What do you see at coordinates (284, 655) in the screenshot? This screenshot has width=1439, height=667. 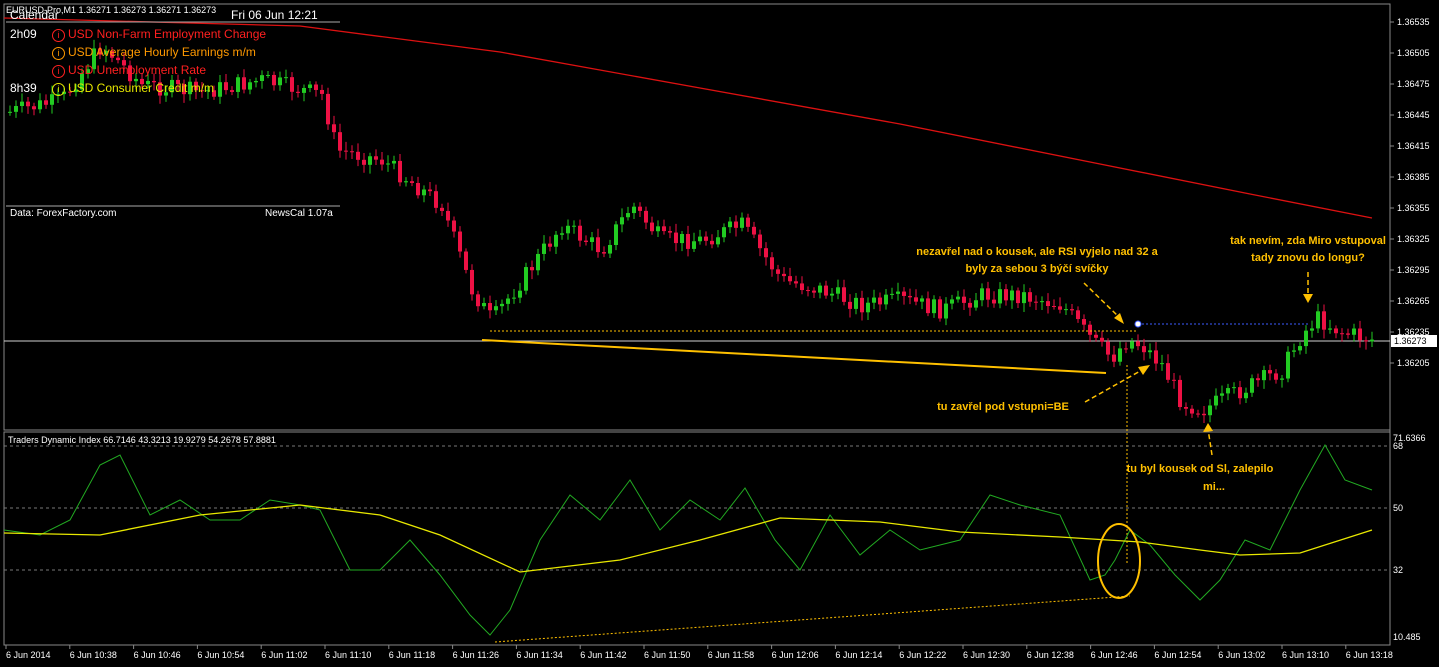 I see `time-tick-label: 6 Jun 11:02` at bounding box center [284, 655].